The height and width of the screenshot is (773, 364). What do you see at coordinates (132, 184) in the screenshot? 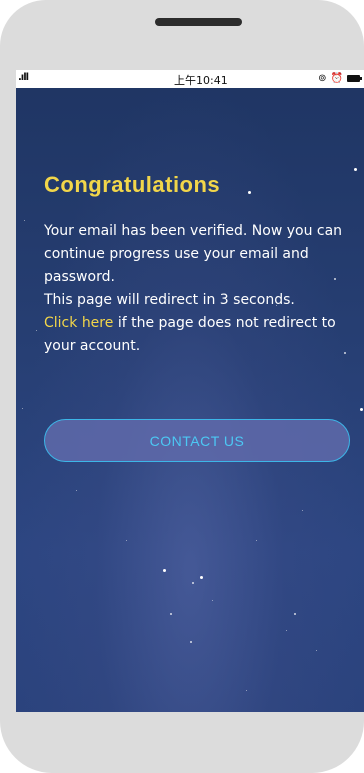
I see `page-title: Congratulations` at bounding box center [132, 184].